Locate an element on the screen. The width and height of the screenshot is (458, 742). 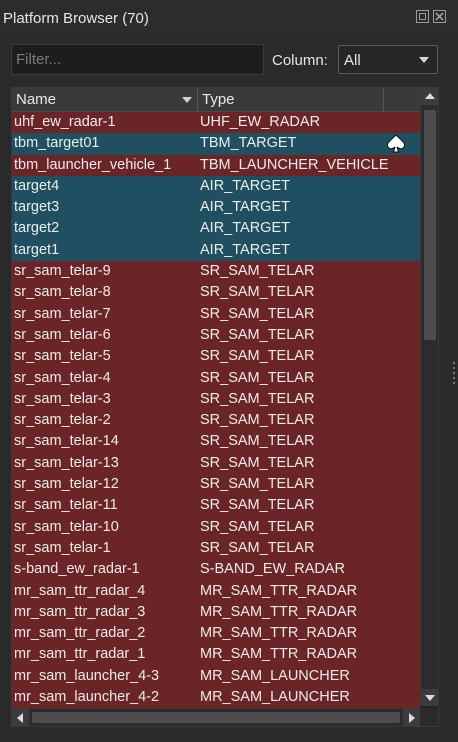
table-row: target3 AIR_TARGET is located at coordinates (216, 208).